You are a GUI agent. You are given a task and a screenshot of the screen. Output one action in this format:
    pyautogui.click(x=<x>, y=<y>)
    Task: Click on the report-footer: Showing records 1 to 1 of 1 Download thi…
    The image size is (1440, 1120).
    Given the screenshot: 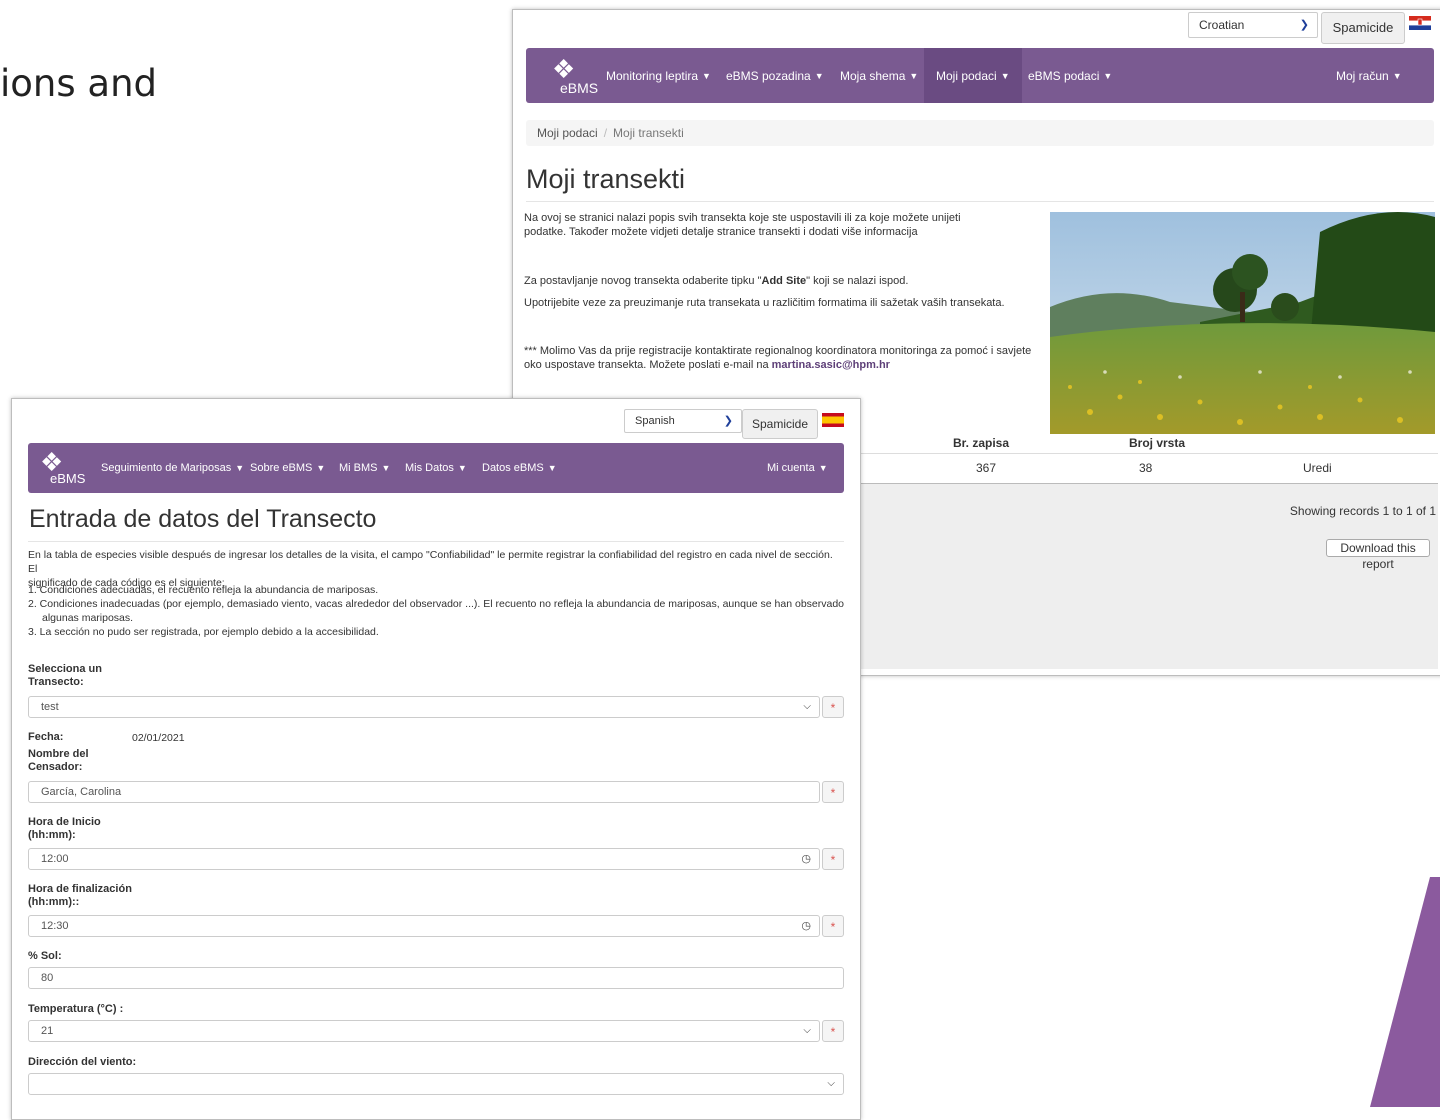 What is the action you would take?
    pyautogui.click(x=1138, y=576)
    